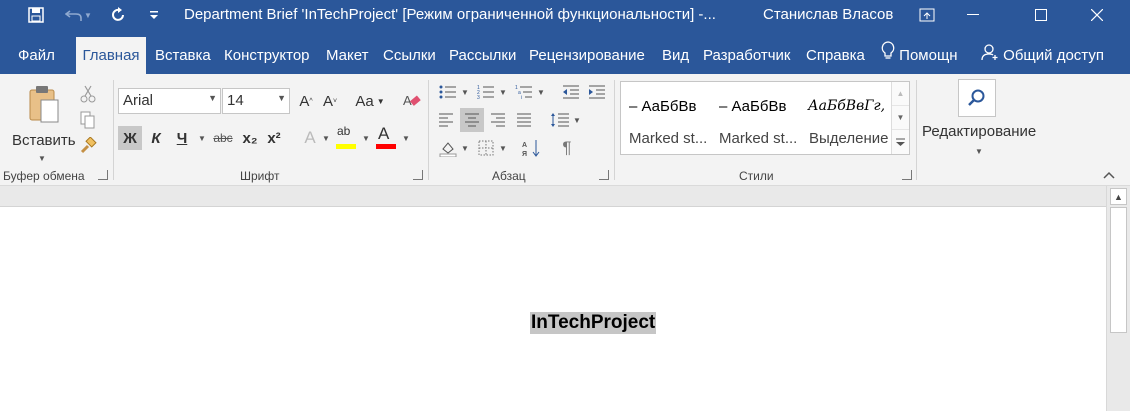  What do you see at coordinates (326, 138) in the screenshot?
I see `text-effects-dropdown-icon: ▼` at bounding box center [326, 138].